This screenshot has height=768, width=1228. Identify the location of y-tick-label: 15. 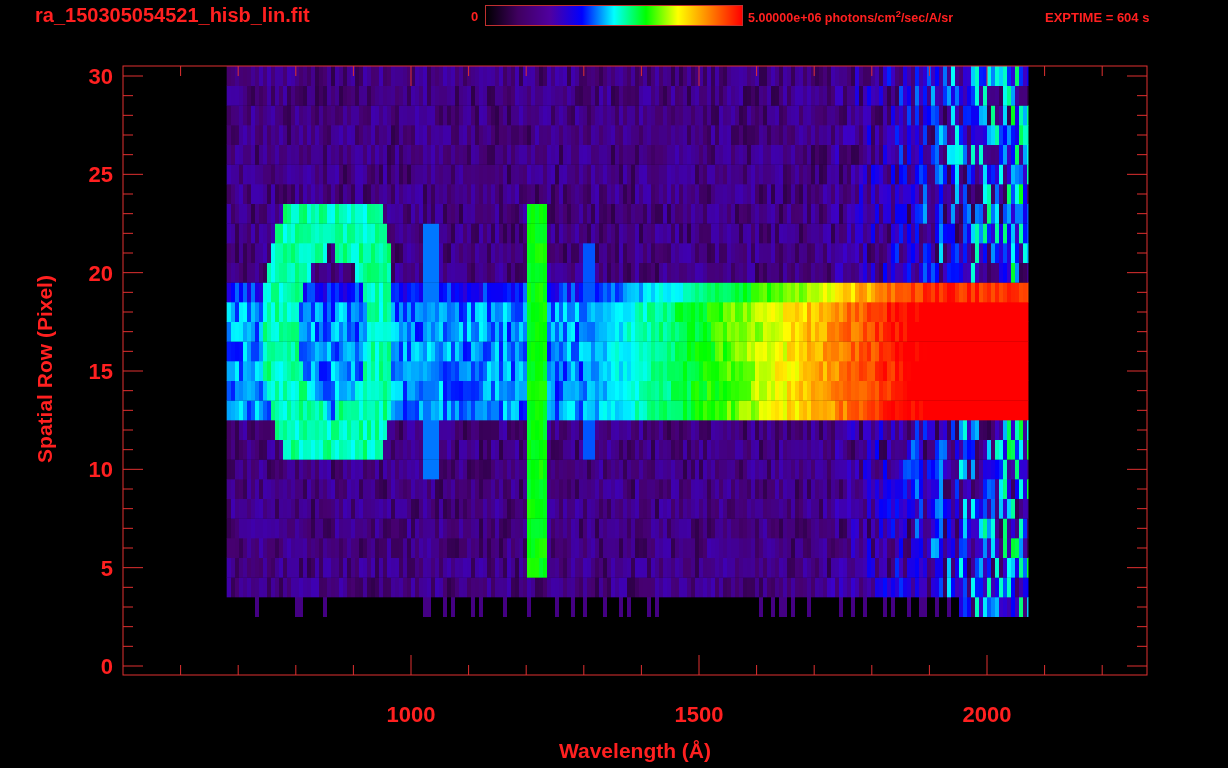
(100, 371).